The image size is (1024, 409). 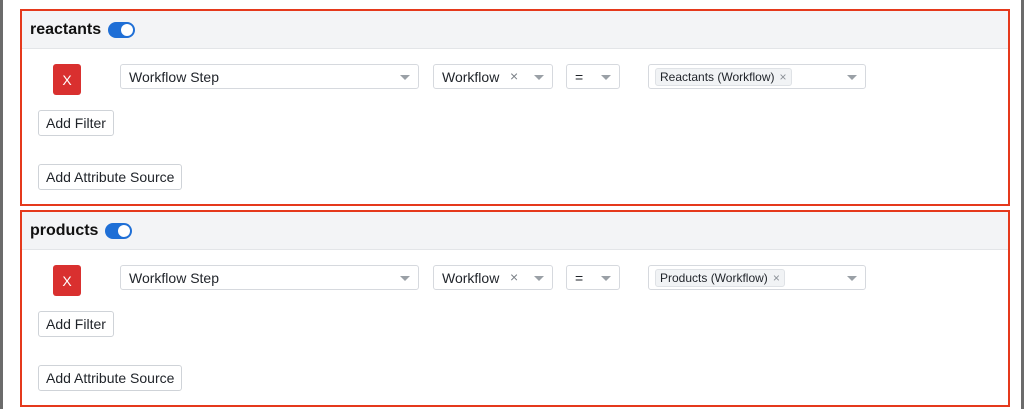 I want to click on value-multiselect: Products (Workflow) ×, so click(x=757, y=277).